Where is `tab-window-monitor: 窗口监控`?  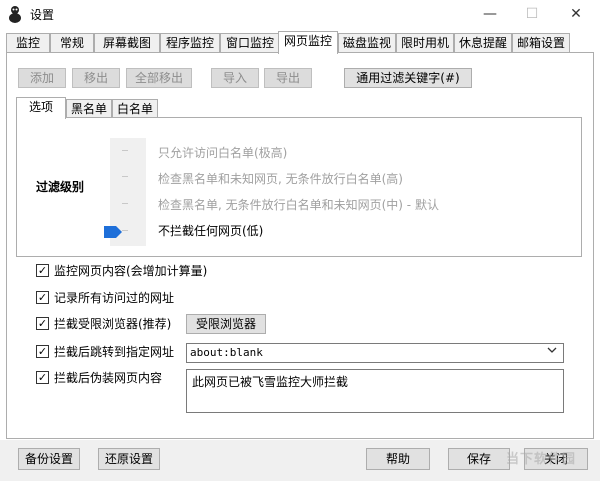
tab-window-monitor: 窗口监控 is located at coordinates (250, 42).